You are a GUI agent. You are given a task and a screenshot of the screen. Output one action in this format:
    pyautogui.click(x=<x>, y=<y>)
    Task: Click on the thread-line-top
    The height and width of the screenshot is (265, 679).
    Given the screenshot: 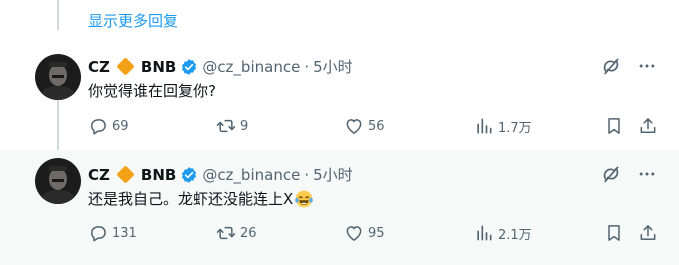 What is the action you would take?
    pyautogui.click(x=58, y=15)
    